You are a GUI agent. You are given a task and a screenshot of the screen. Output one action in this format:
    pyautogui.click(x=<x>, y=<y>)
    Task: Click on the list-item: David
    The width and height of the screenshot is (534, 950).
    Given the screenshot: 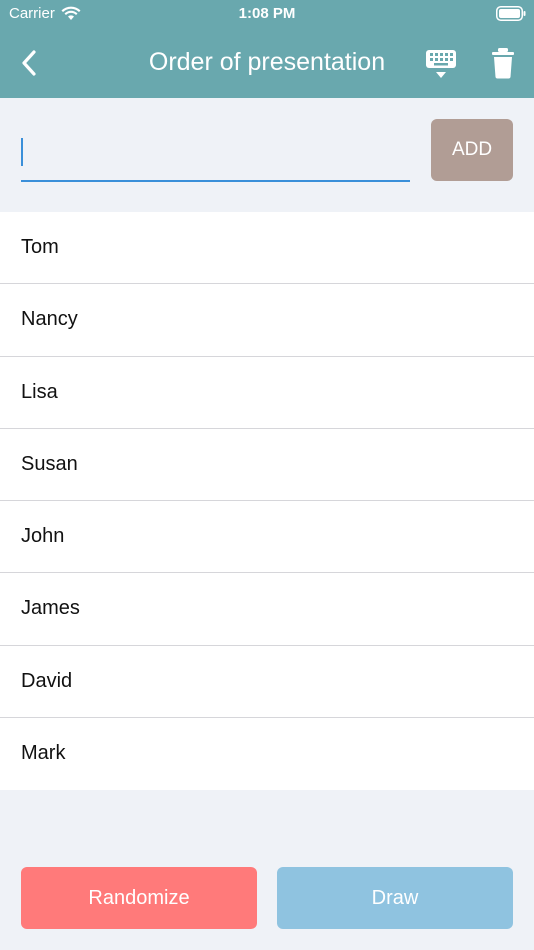 What is the action you would take?
    pyautogui.click(x=267, y=682)
    